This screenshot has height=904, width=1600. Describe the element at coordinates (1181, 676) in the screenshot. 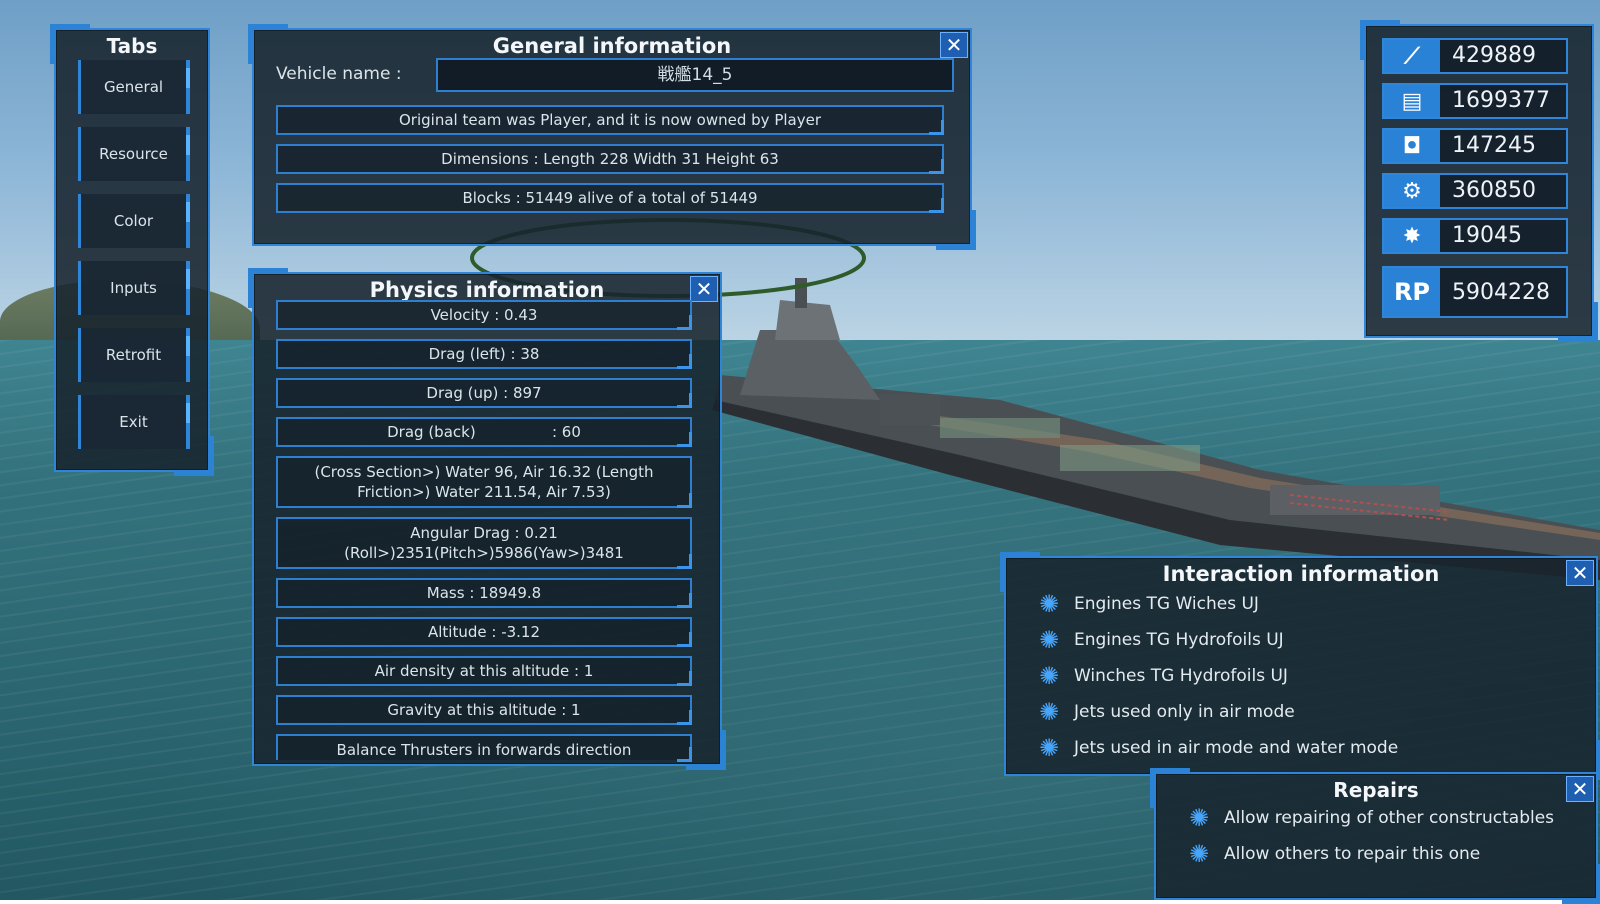

I see `interaction-item-label: Winches TG Hydrofoils UJ` at that location.